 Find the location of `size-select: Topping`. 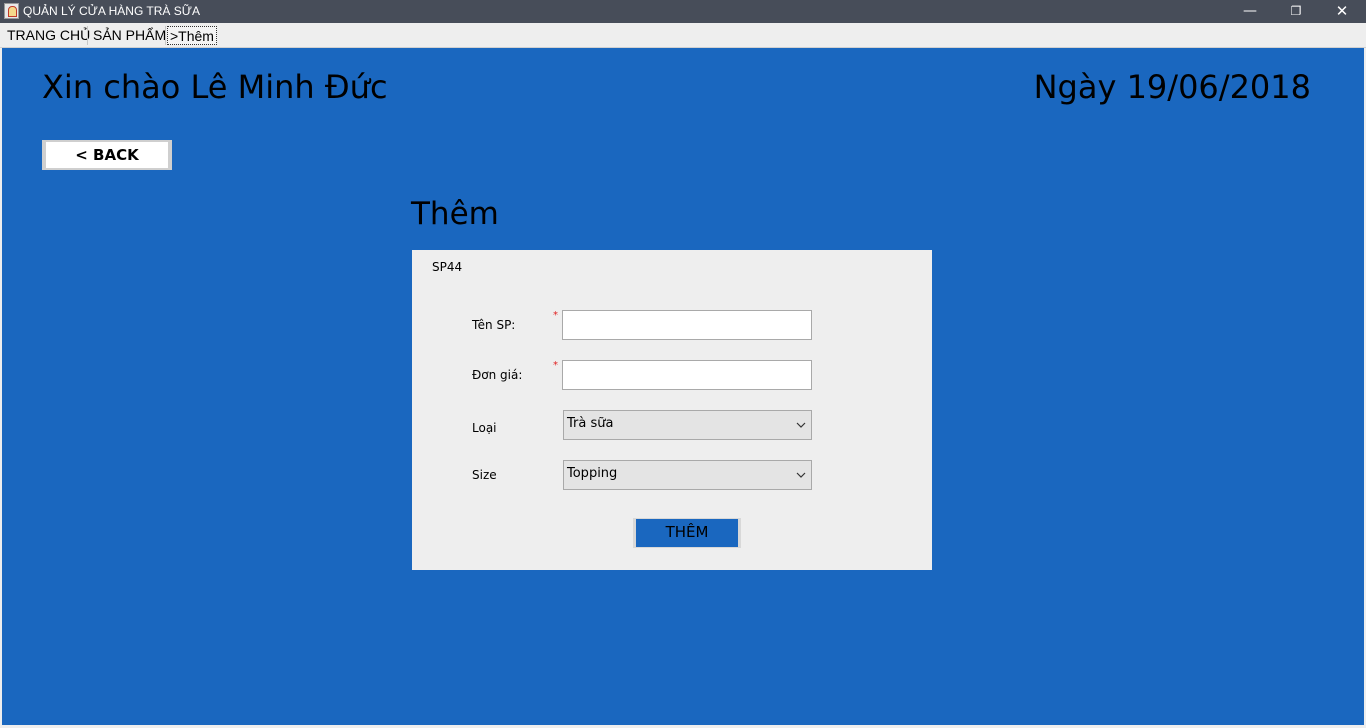

size-select: Topping is located at coordinates (687, 475).